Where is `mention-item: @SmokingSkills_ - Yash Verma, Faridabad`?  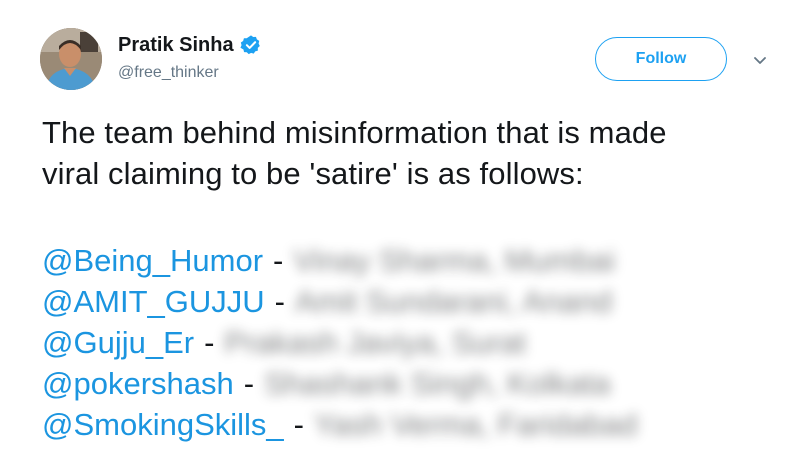 mention-item: @SmokingSkills_ - Yash Verma, Faridabad is located at coordinates (412, 424).